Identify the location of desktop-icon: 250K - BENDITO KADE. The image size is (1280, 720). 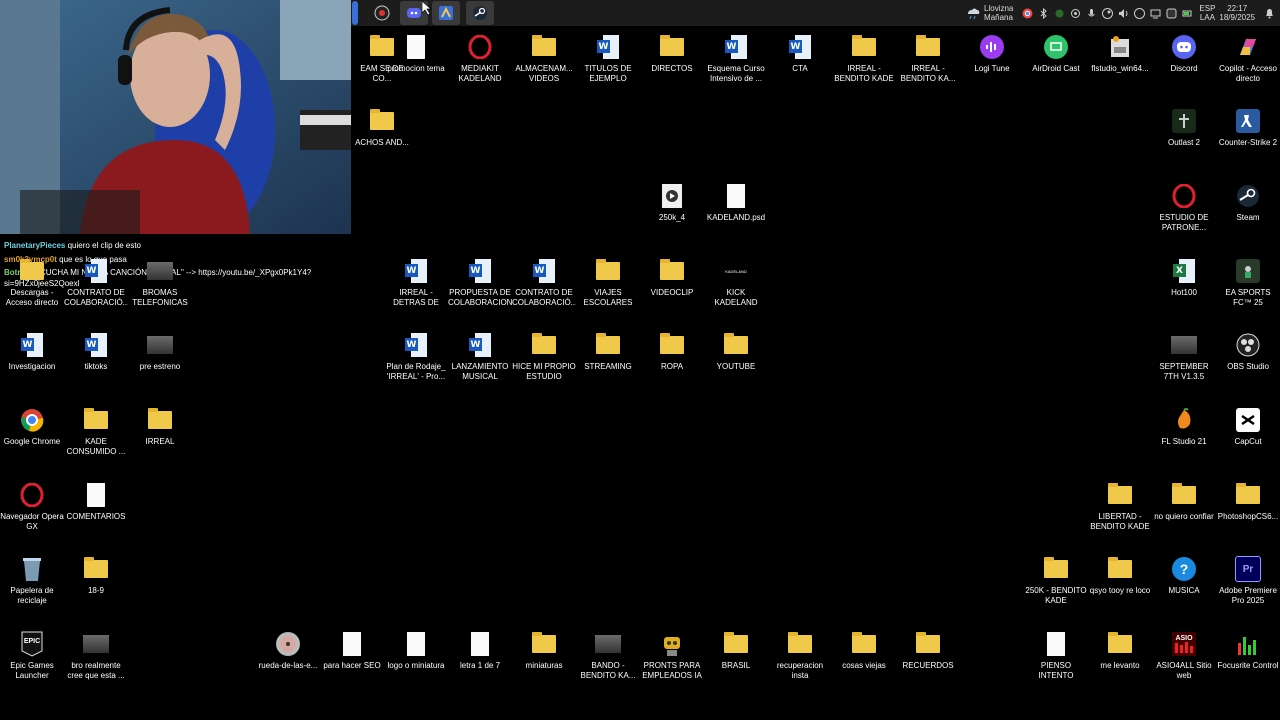
(1056, 587).